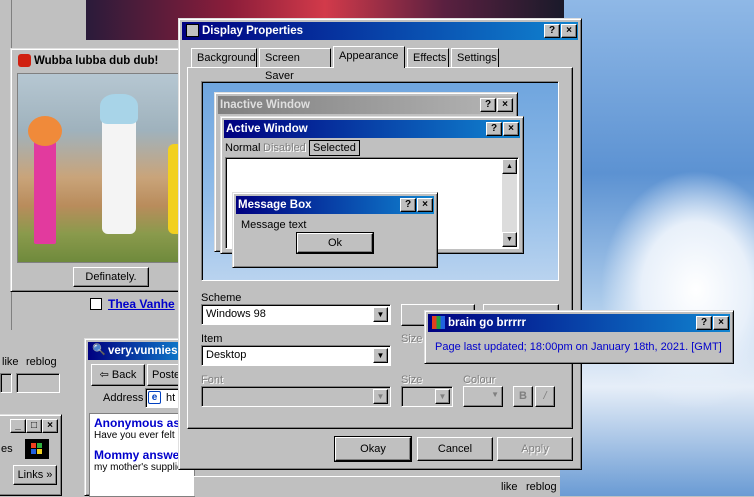  I want to click on links-button: Links », so click(35, 475).